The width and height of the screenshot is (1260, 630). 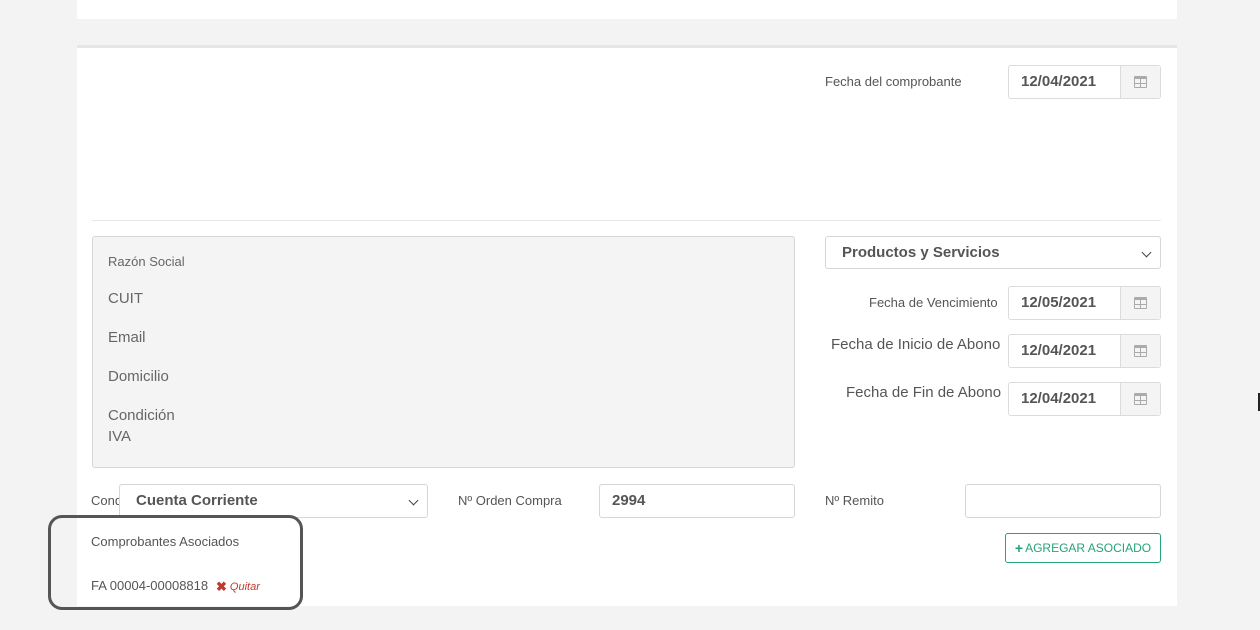 I want to click on concepto-select-value: Productos y Servicios, so click(x=921, y=252).